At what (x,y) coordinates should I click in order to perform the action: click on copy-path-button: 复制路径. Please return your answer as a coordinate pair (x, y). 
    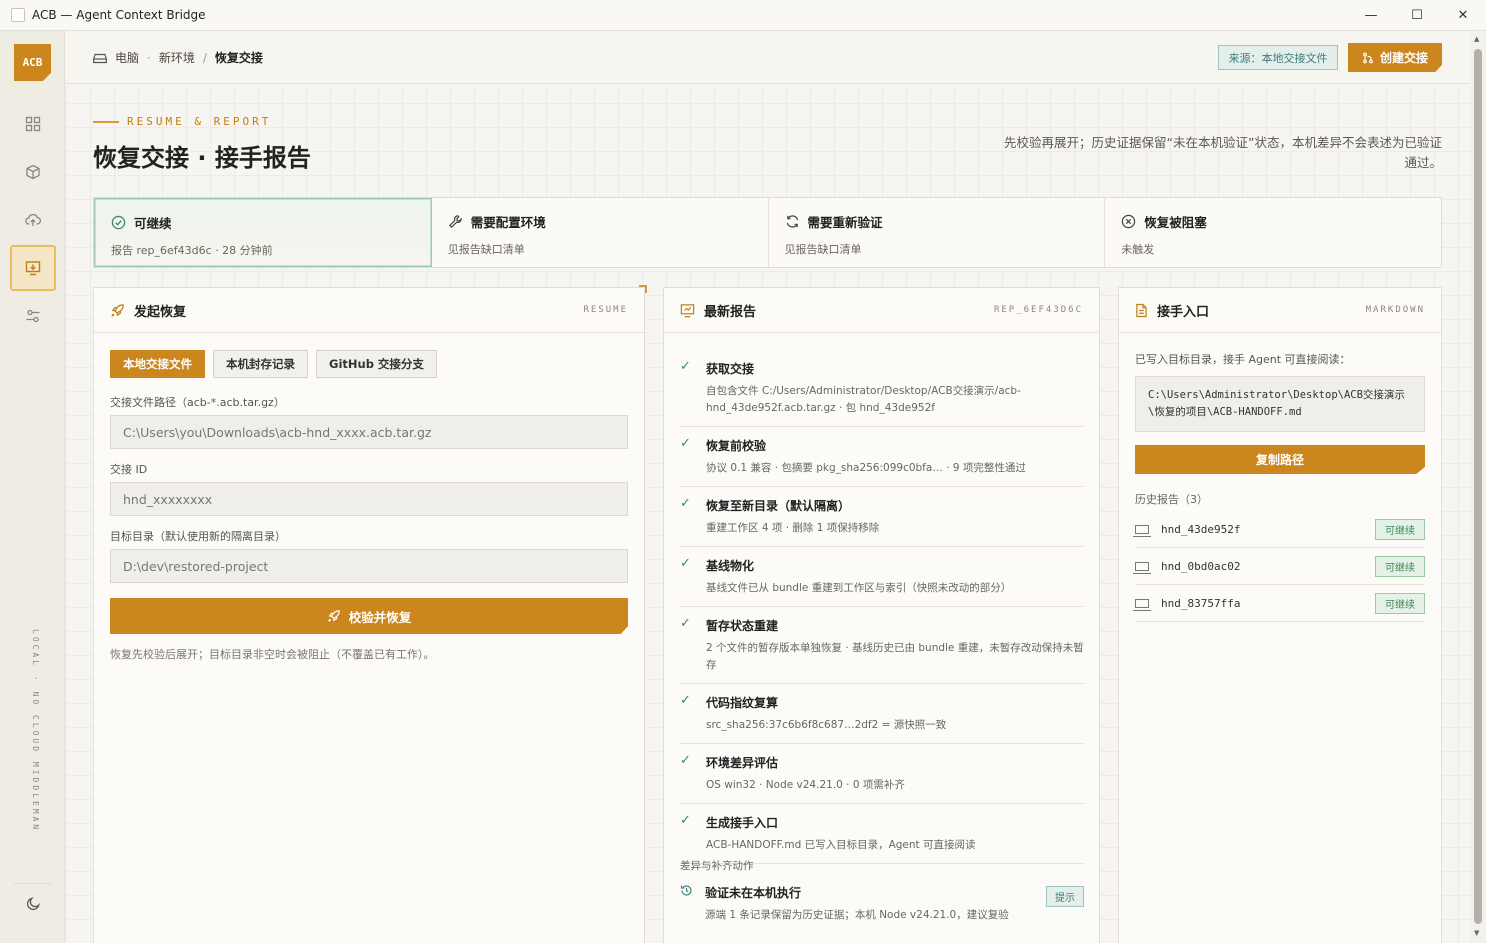
    Looking at the image, I should click on (1280, 459).